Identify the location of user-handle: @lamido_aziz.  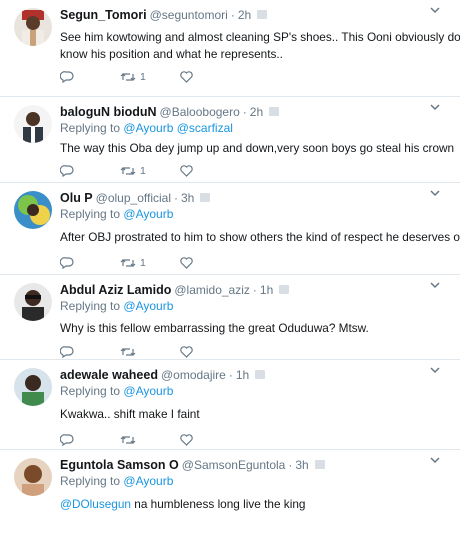
(212, 290).